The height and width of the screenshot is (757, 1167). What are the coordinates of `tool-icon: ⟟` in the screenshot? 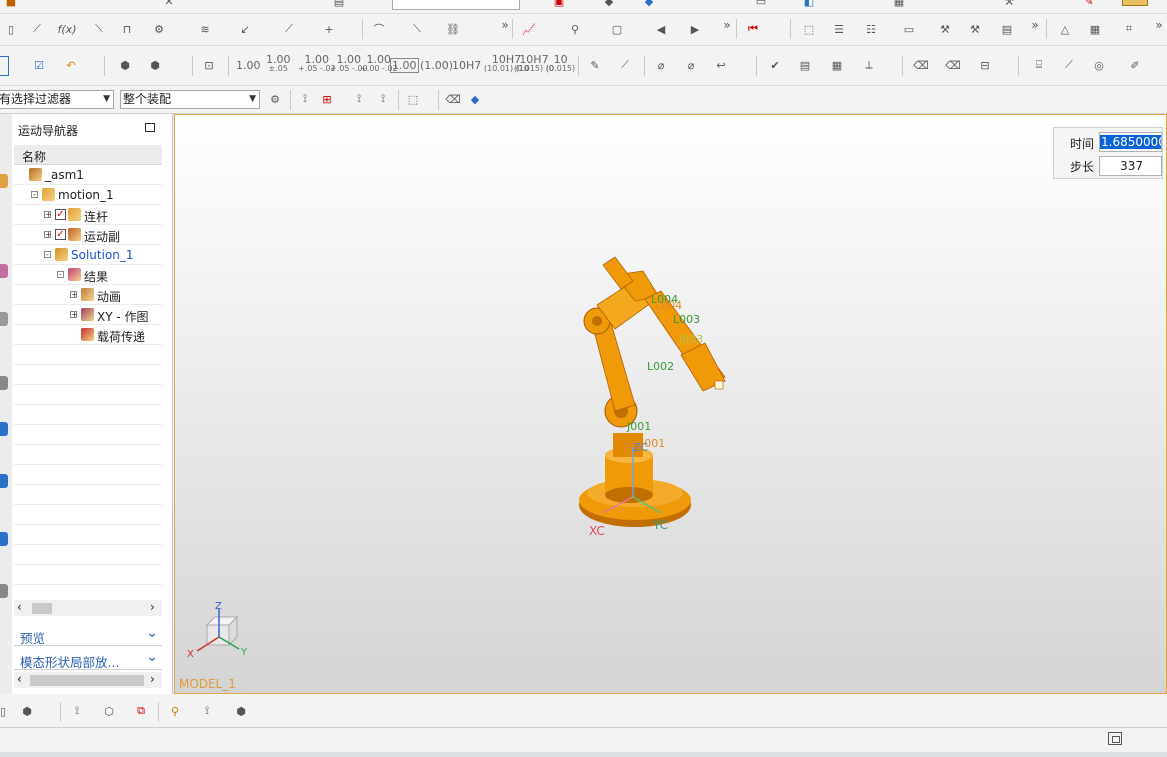 It's located at (207, 711).